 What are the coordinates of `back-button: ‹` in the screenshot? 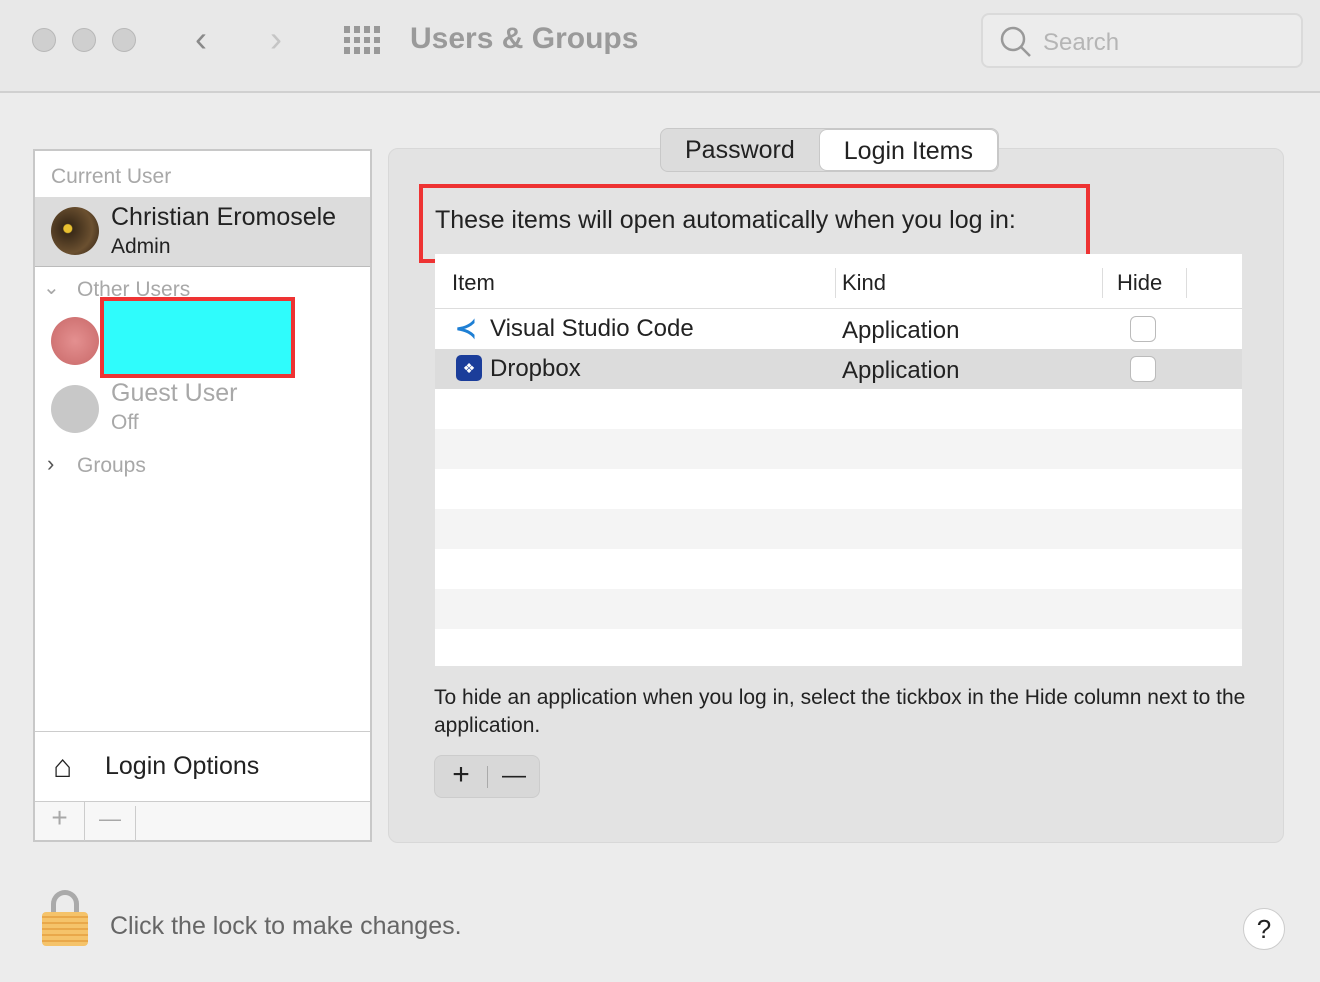 It's located at (201, 39).